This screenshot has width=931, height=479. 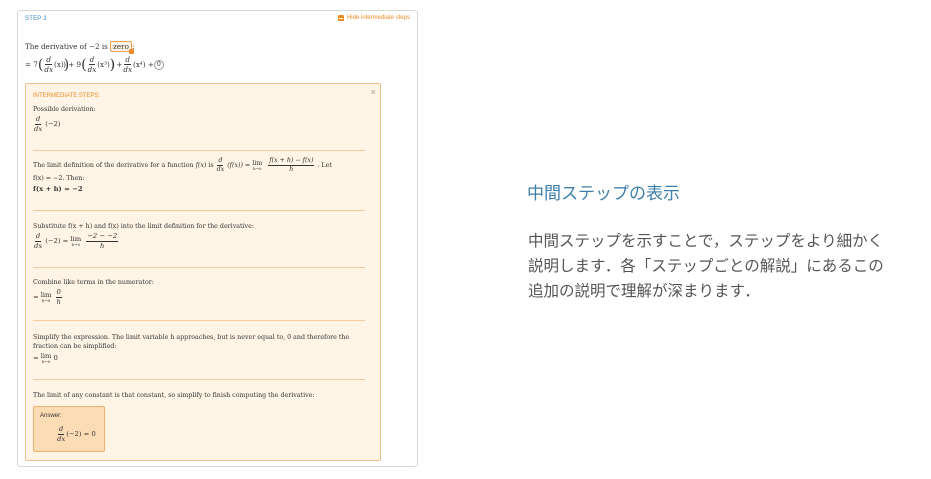 What do you see at coordinates (31, 65) in the screenshot?
I see `expr-coeff-7: = 7` at bounding box center [31, 65].